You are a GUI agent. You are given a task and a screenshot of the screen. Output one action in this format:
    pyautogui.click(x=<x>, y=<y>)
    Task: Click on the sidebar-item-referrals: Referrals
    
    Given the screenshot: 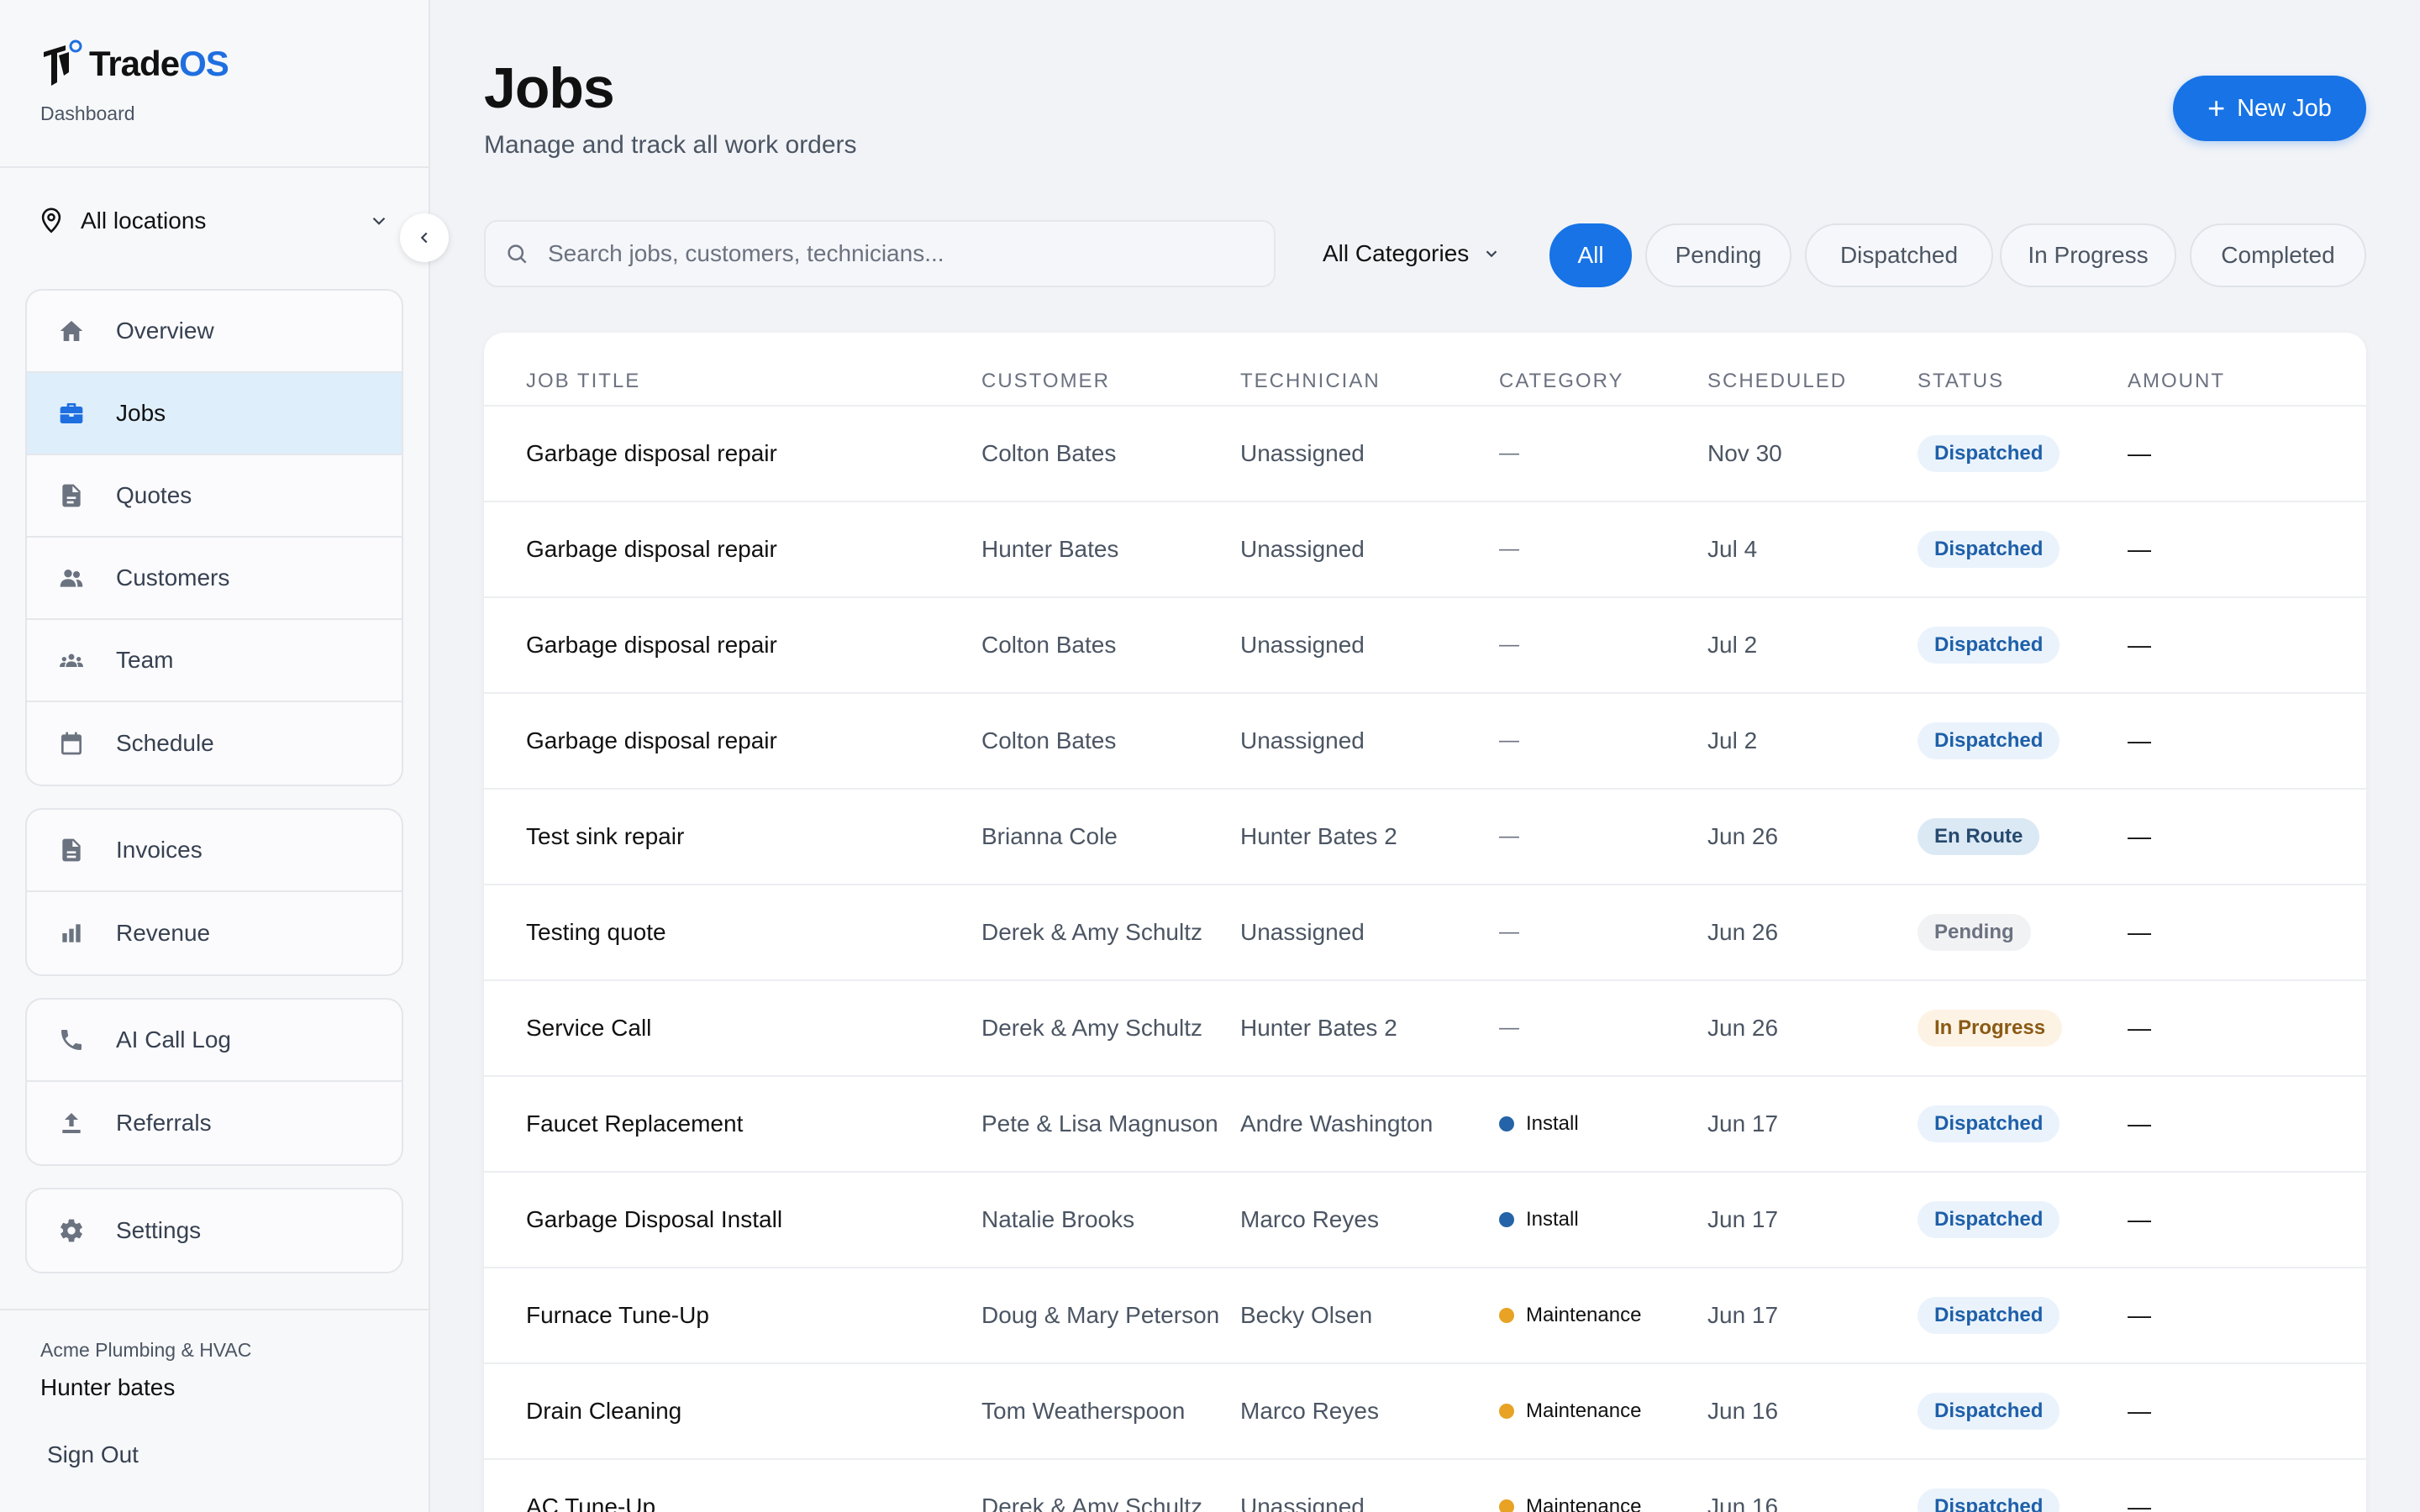 What is the action you would take?
    pyautogui.click(x=214, y=1123)
    